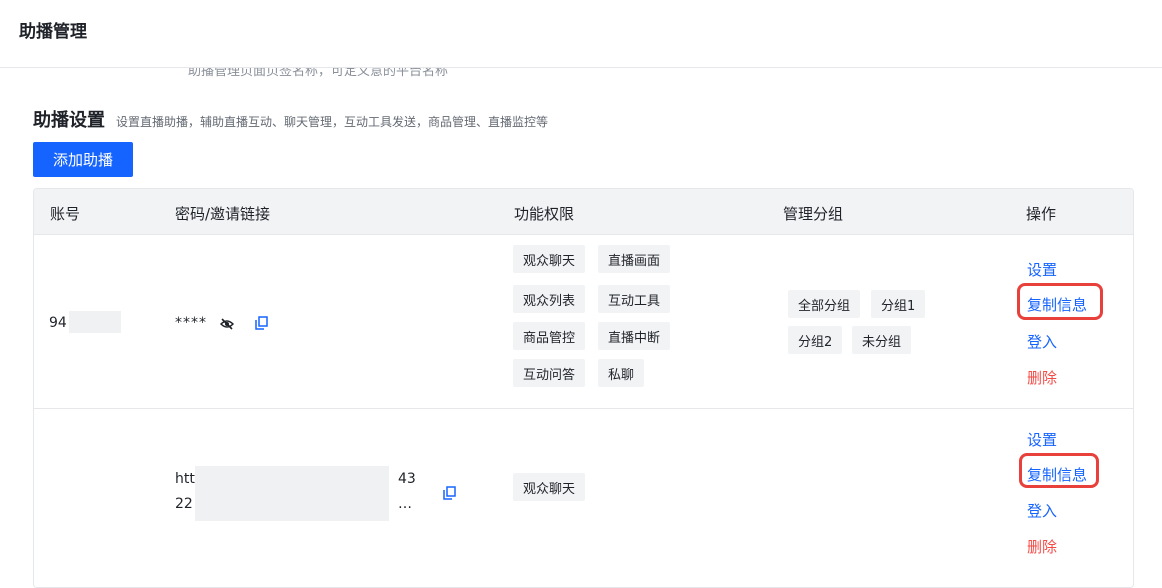 The height and width of the screenshot is (588, 1162). What do you see at coordinates (544, 214) in the screenshot?
I see `header-permissions: 功能权限` at bounding box center [544, 214].